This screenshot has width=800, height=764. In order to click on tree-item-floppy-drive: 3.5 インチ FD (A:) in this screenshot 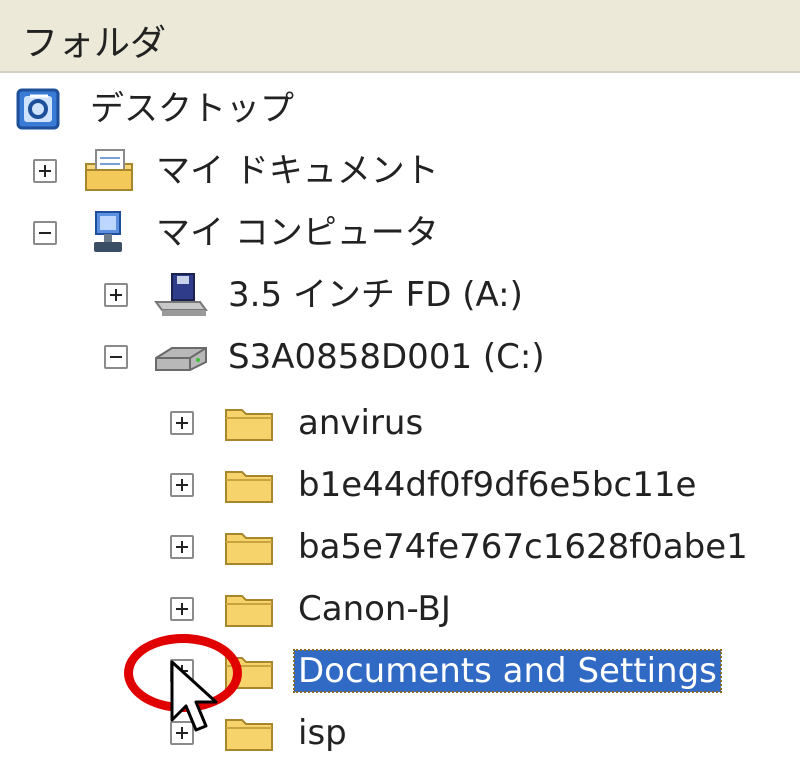, I will do `click(400, 295)`.